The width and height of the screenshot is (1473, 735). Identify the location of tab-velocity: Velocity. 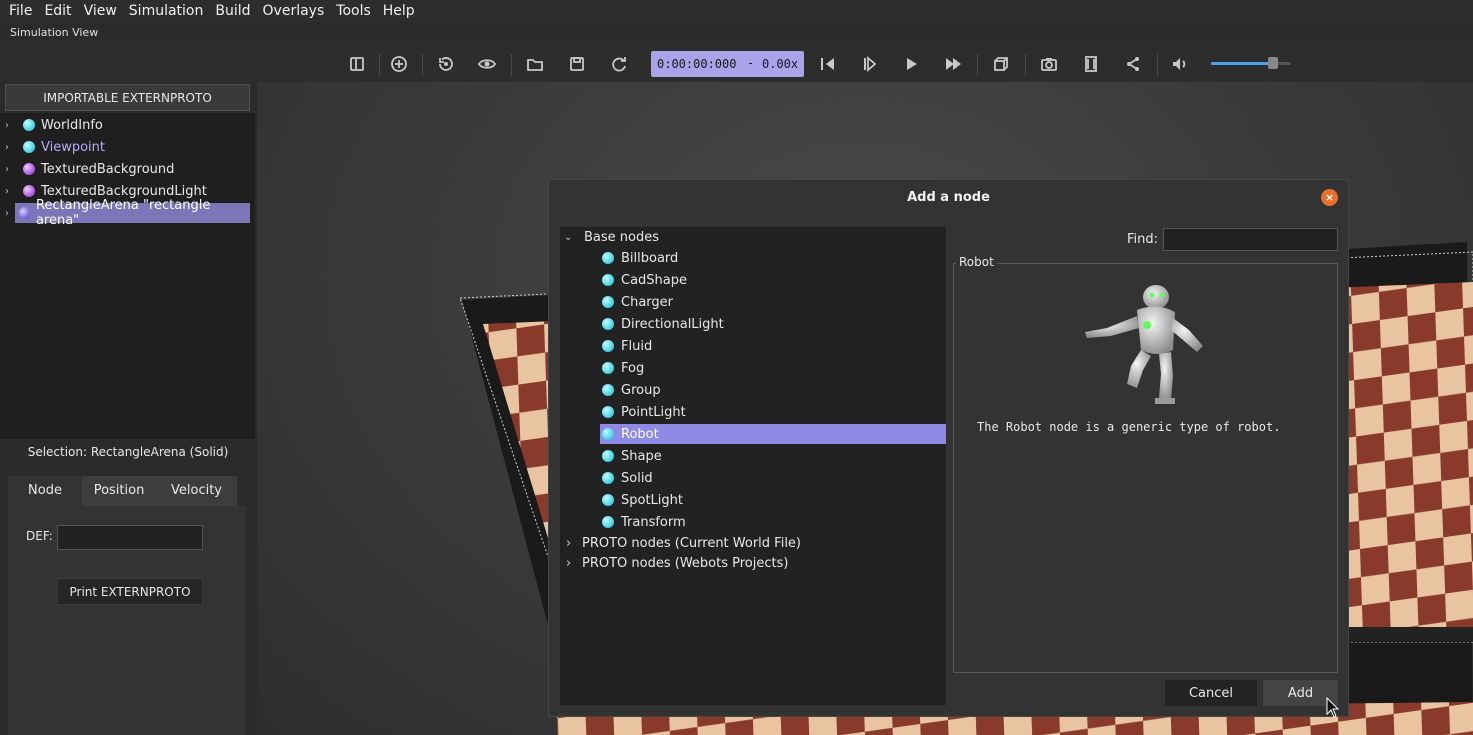
(196, 491).